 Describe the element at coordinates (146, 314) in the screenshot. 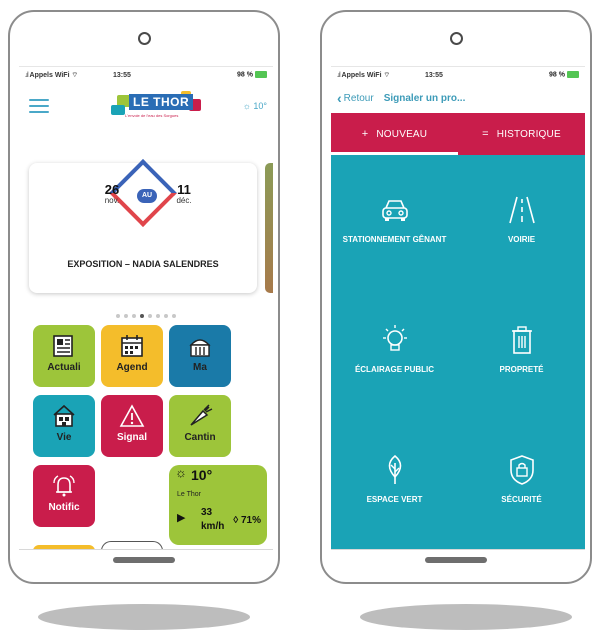

I see `carousel-dots` at that location.